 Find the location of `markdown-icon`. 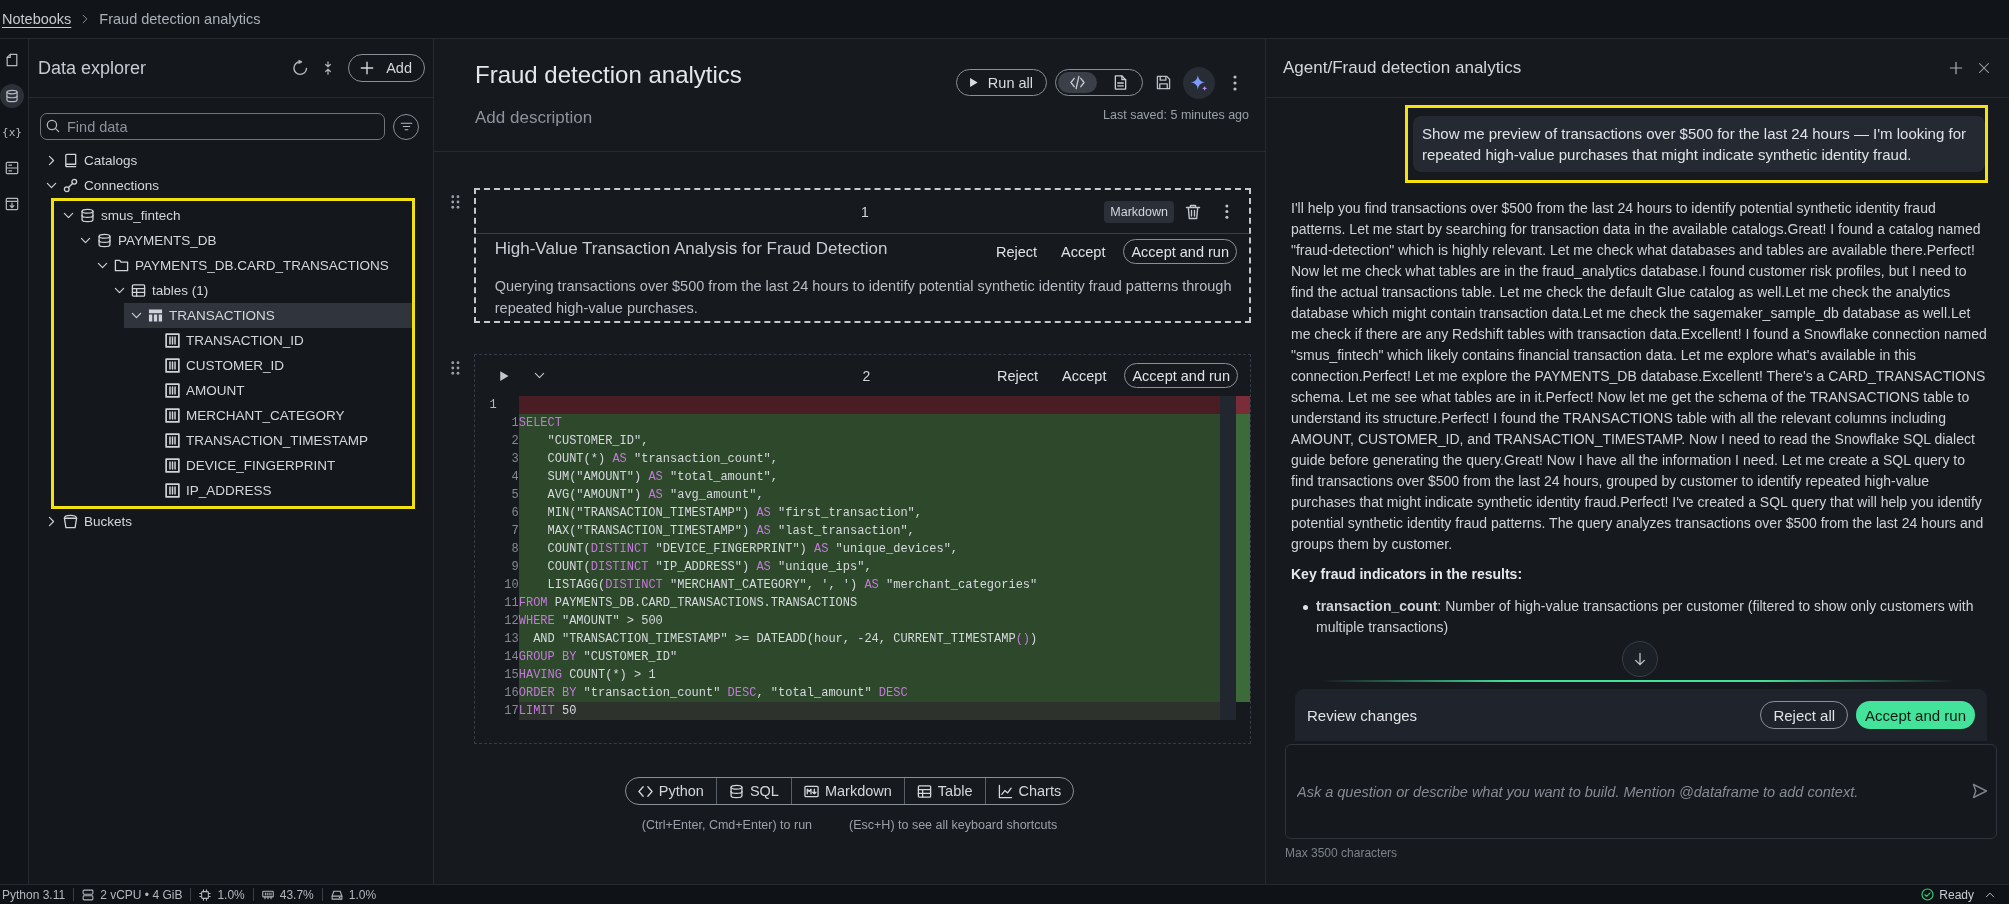

markdown-icon is located at coordinates (811, 791).